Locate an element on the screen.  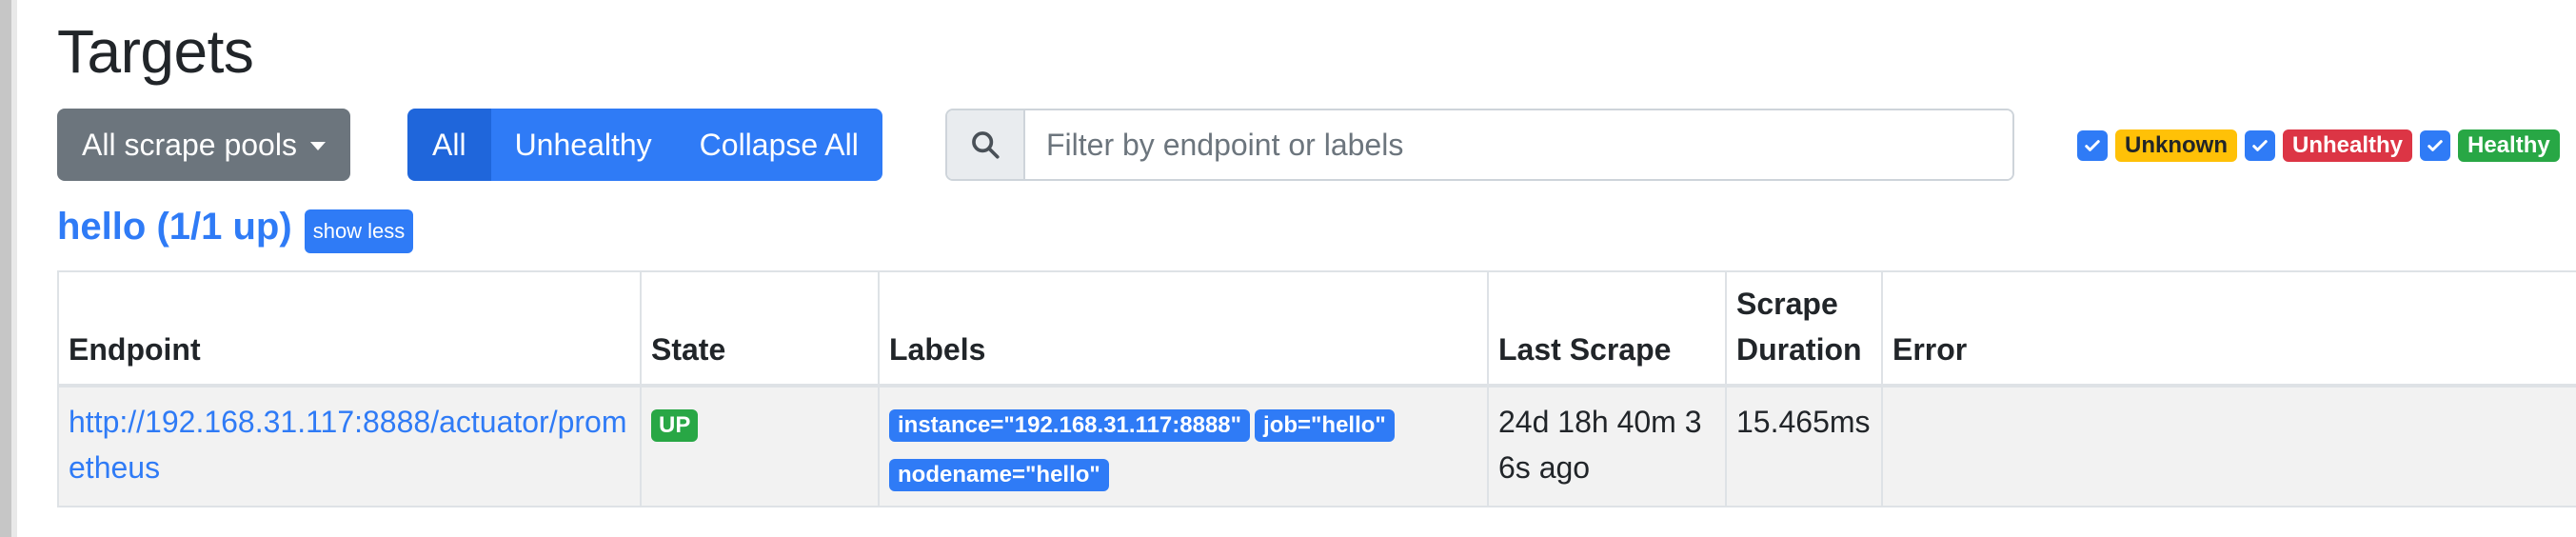
search-group is located at coordinates (1480, 145).